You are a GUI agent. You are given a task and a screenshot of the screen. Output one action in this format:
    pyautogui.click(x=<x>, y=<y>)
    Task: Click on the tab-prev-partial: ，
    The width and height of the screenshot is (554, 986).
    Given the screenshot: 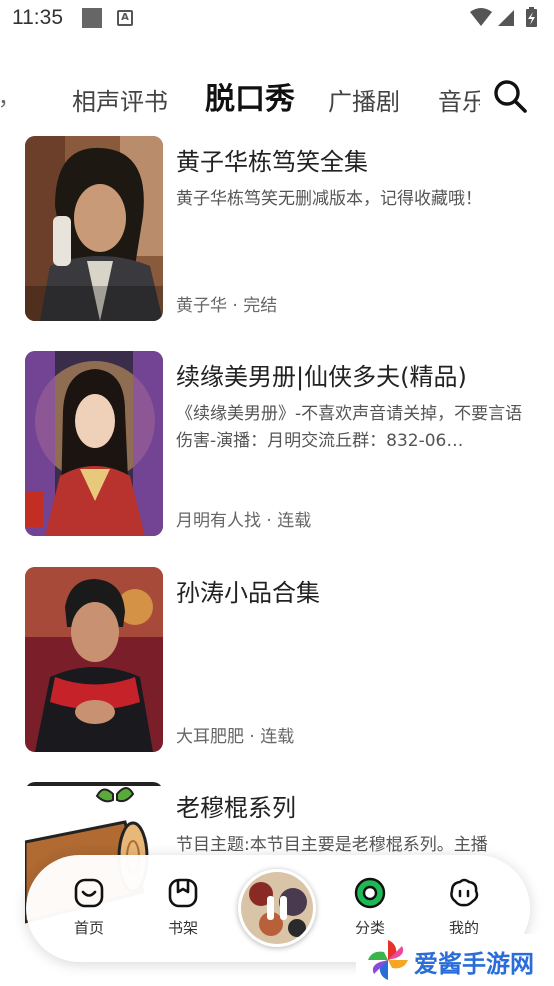 What is the action you would take?
    pyautogui.click(x=10, y=96)
    